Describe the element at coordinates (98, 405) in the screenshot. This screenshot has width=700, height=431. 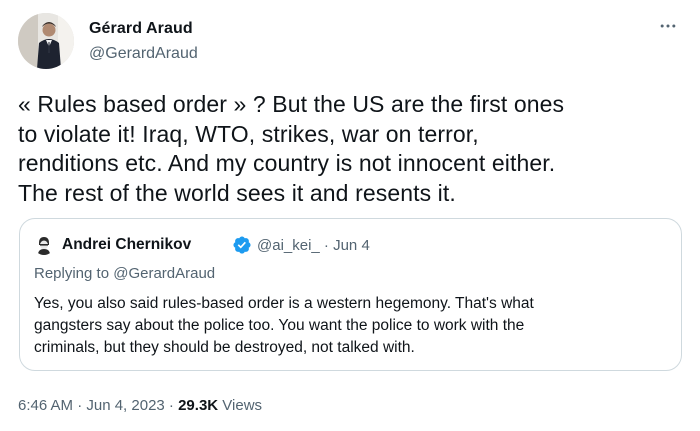
I see `tweet-timestamp: 6:46 AM · Jun 4, 2023 ·` at that location.